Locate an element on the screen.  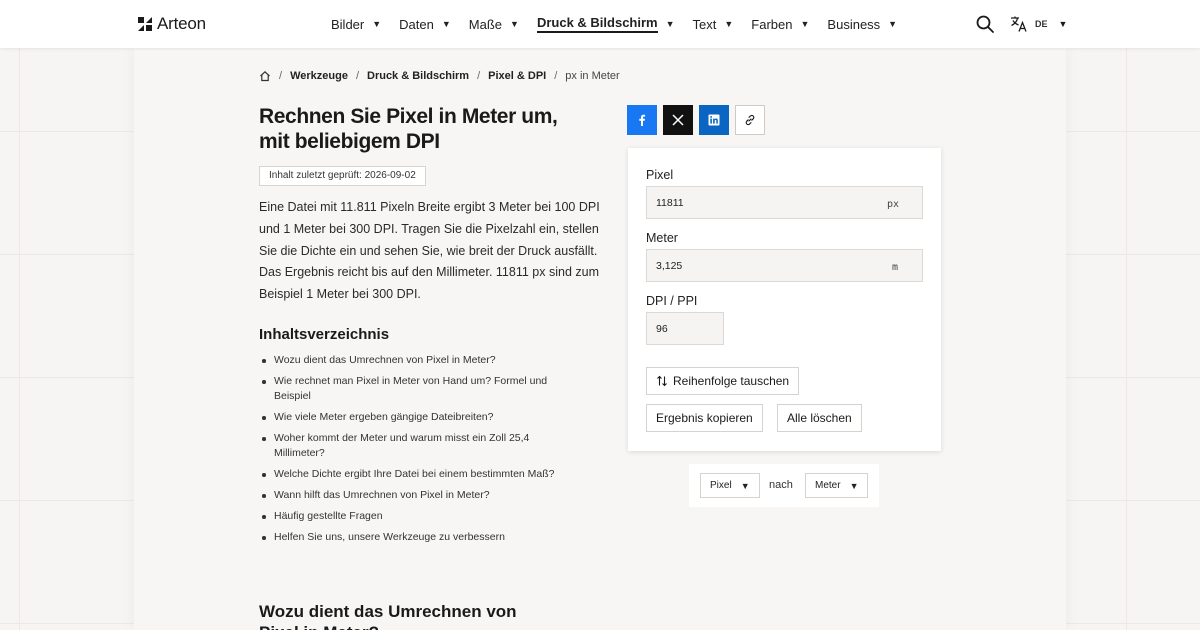
translate-icon is located at coordinates (1019, 24).